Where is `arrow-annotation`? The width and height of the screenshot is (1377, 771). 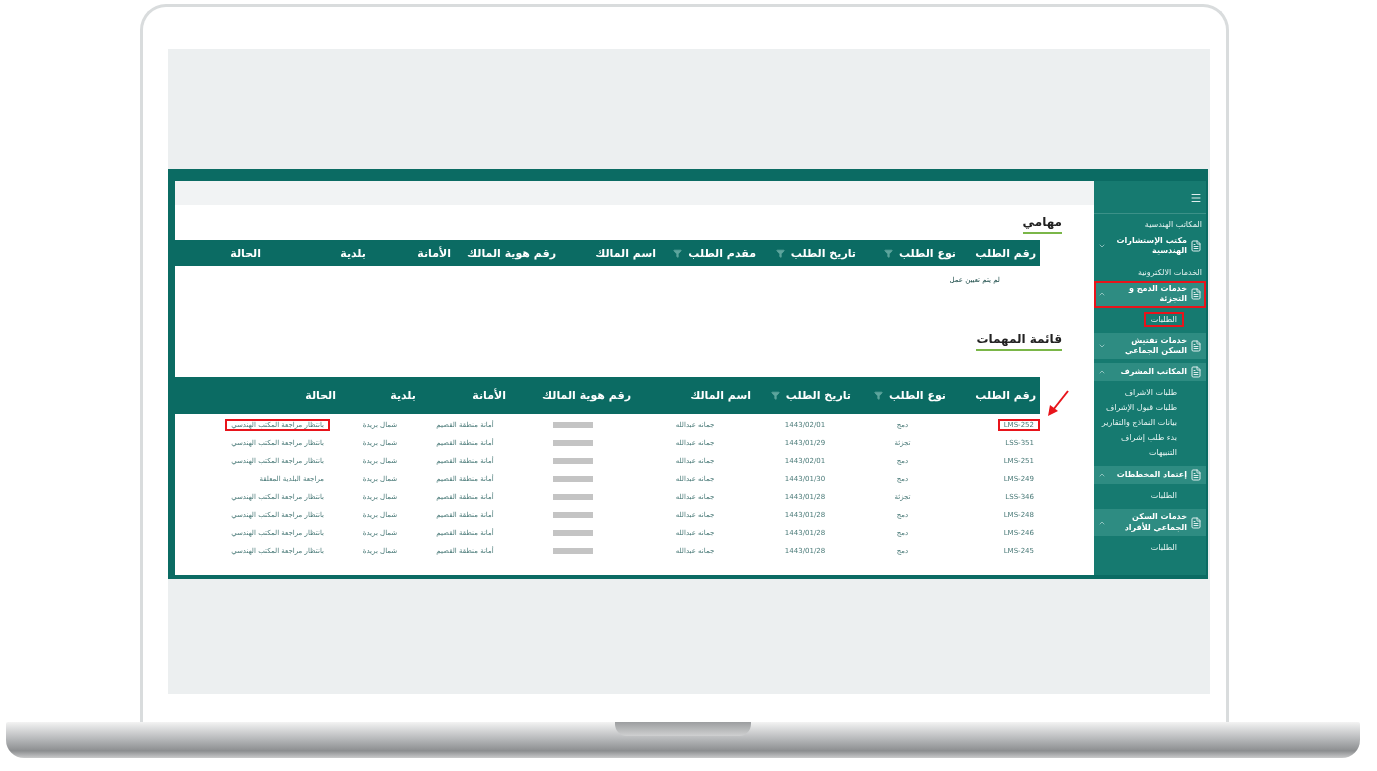
arrow-annotation is located at coordinates (1058, 403).